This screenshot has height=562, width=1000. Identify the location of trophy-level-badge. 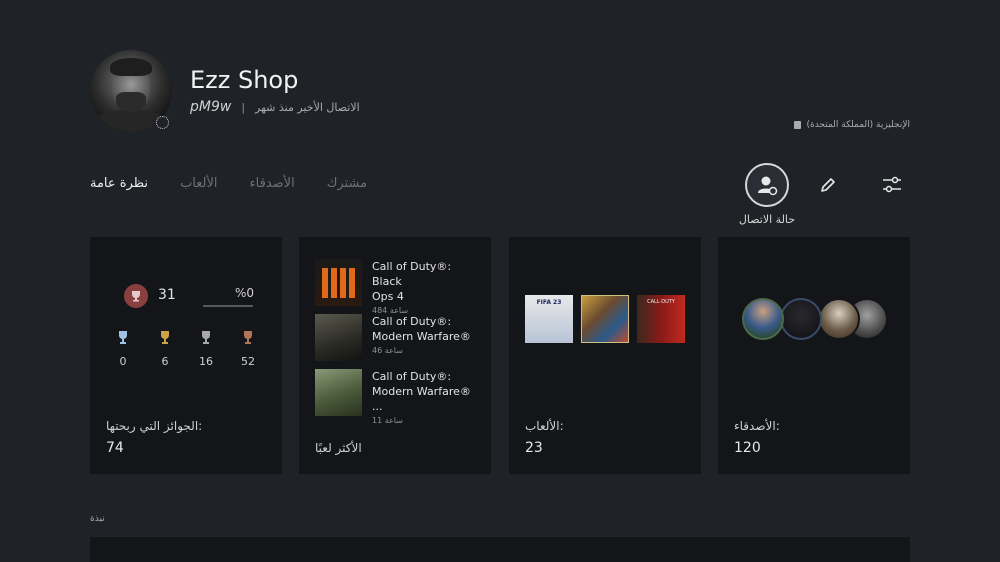
(136, 296).